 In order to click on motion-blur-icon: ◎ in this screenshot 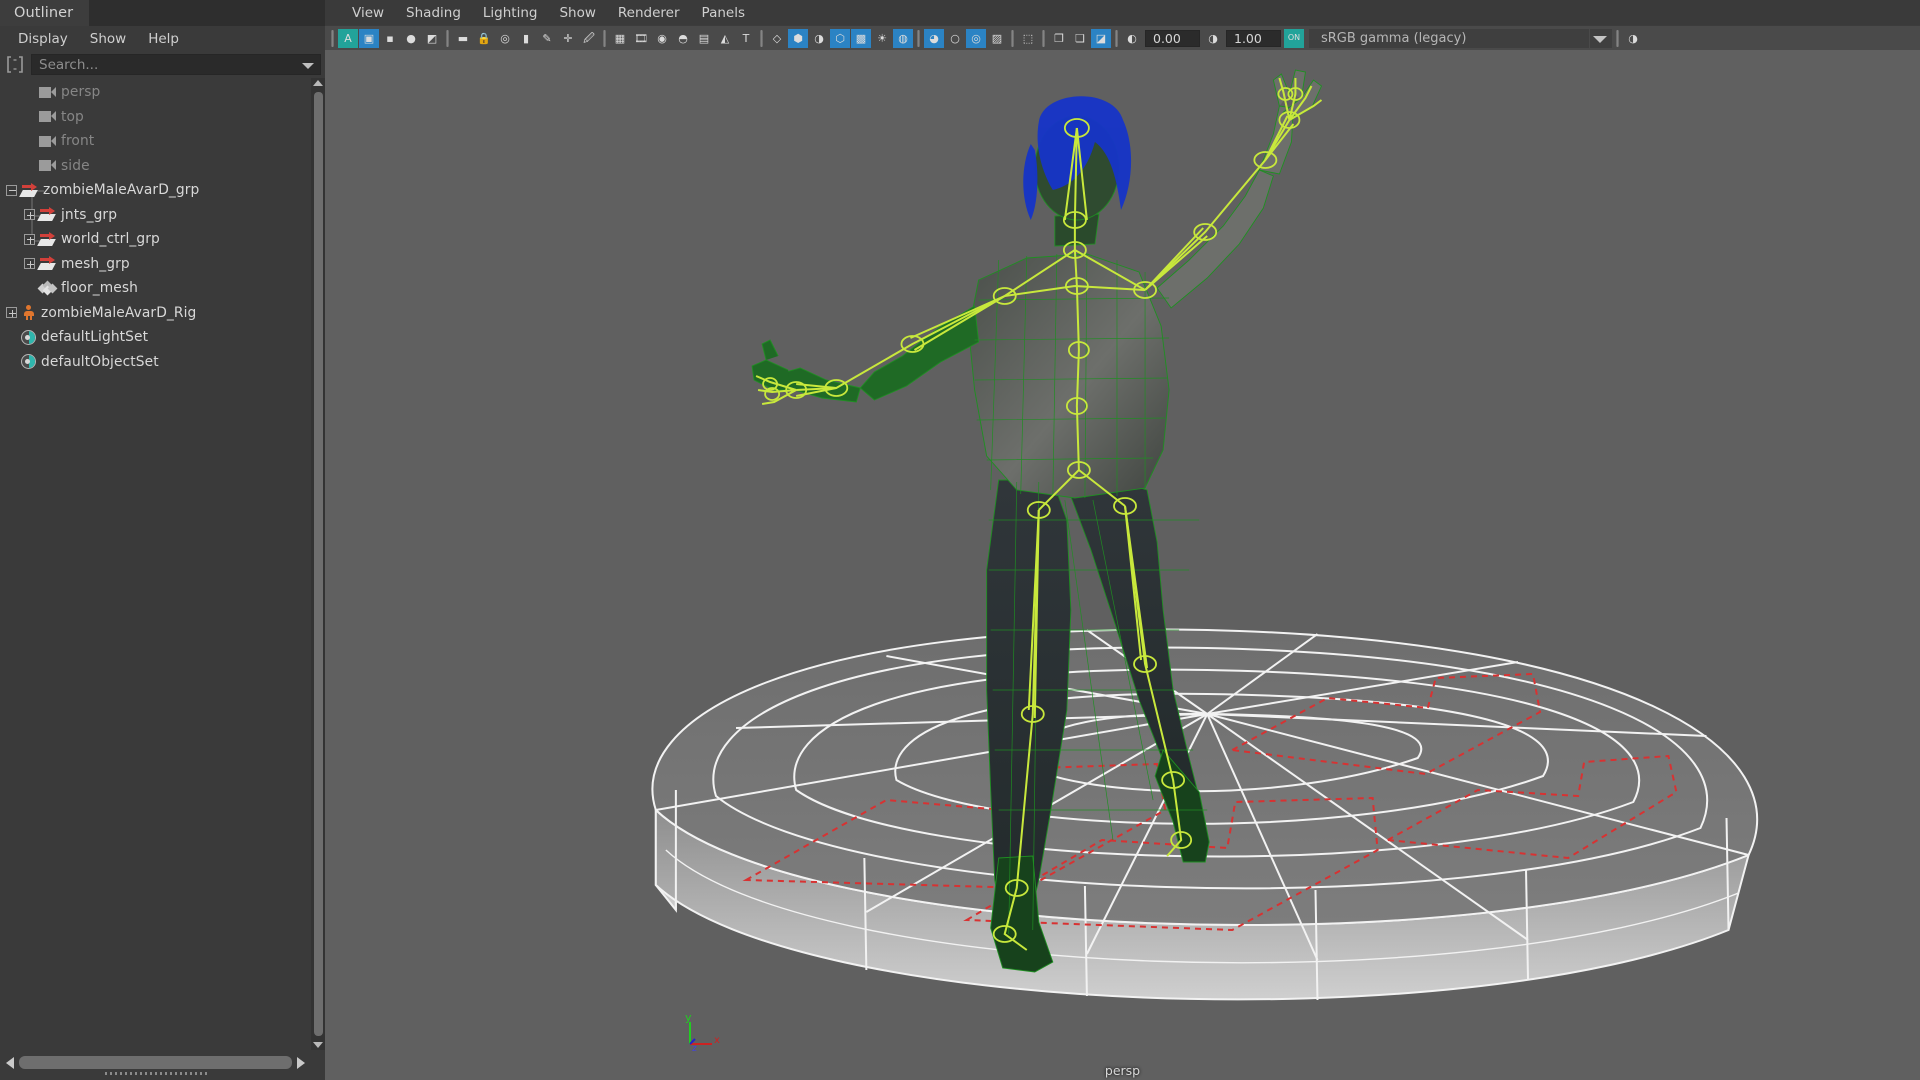, I will do `click(976, 38)`.